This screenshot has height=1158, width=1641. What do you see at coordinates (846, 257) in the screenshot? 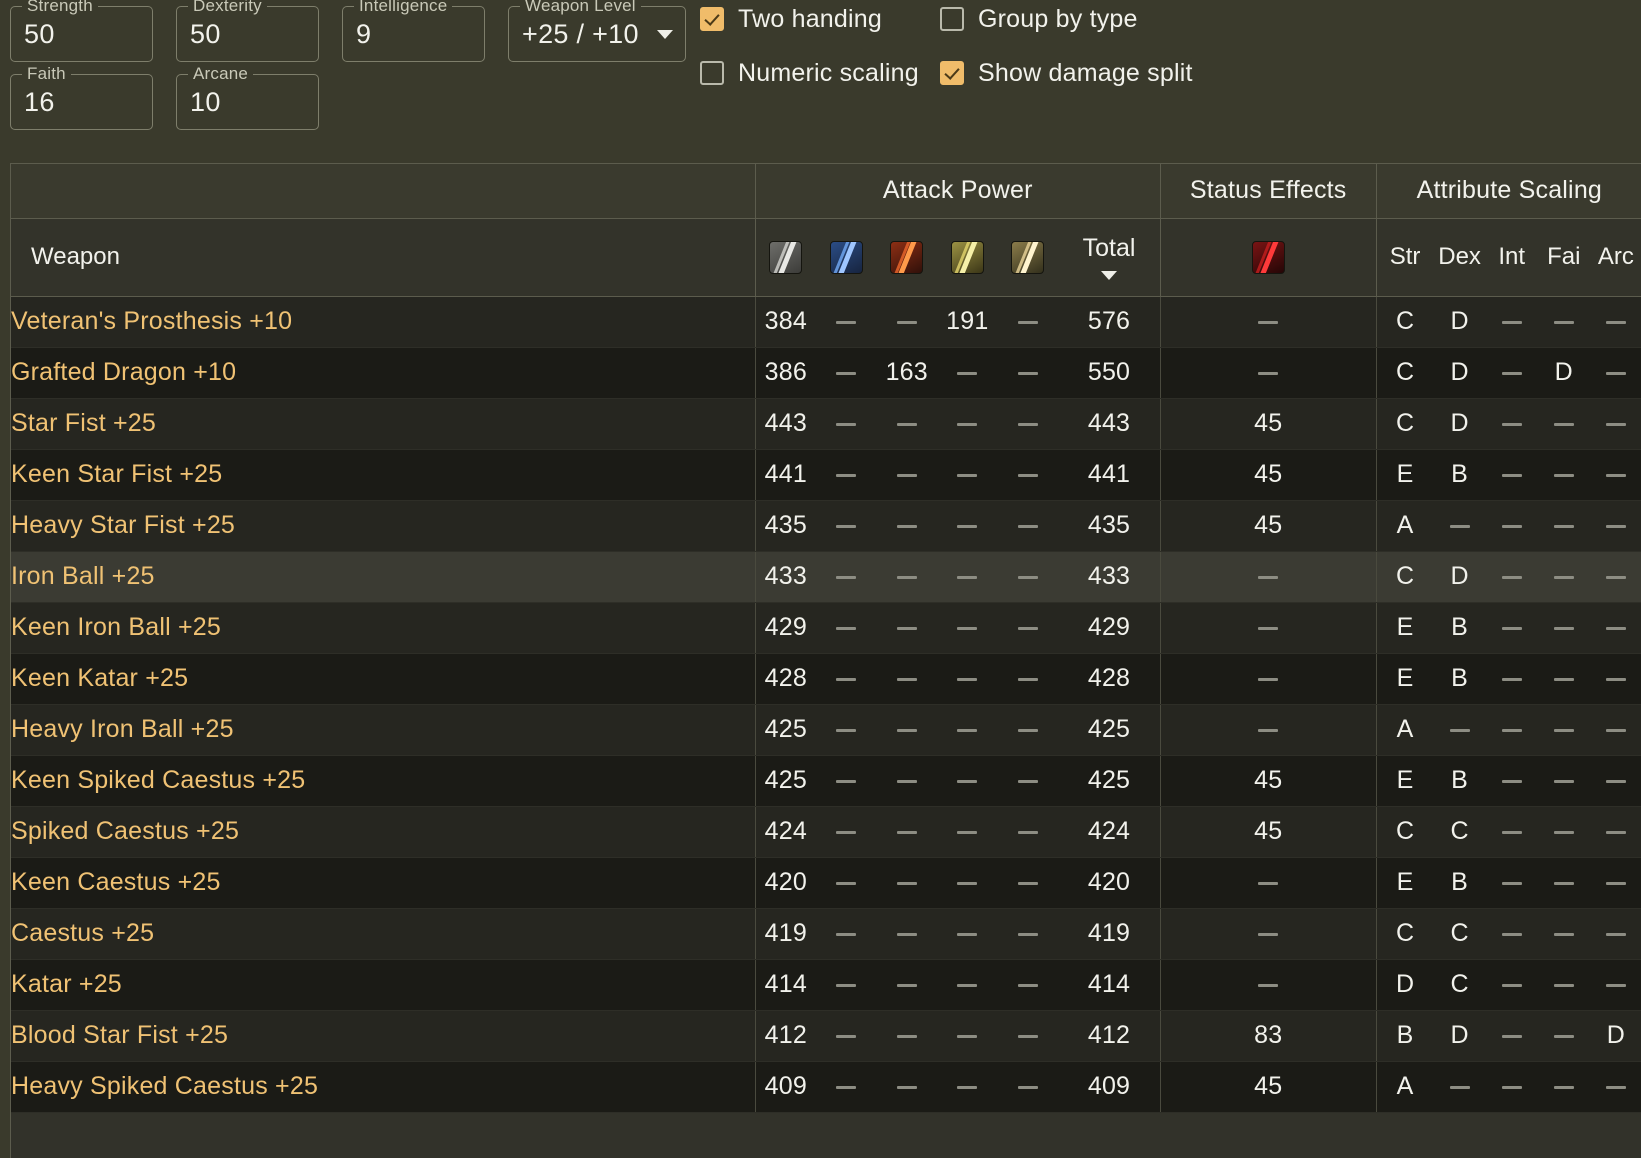
I see `column-header-magic` at bounding box center [846, 257].